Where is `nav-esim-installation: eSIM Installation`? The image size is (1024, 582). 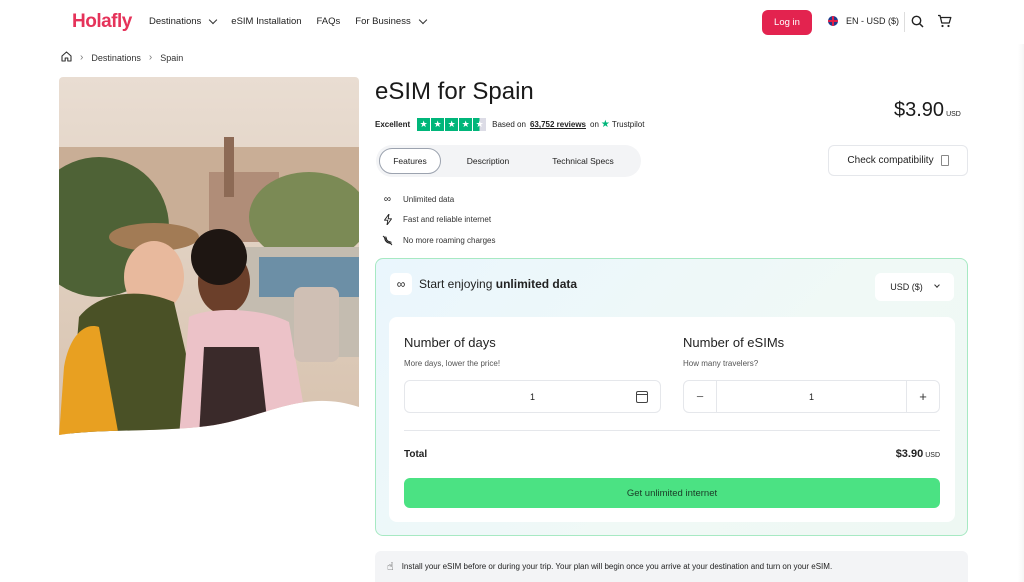
nav-esim-installation: eSIM Installation is located at coordinates (266, 21).